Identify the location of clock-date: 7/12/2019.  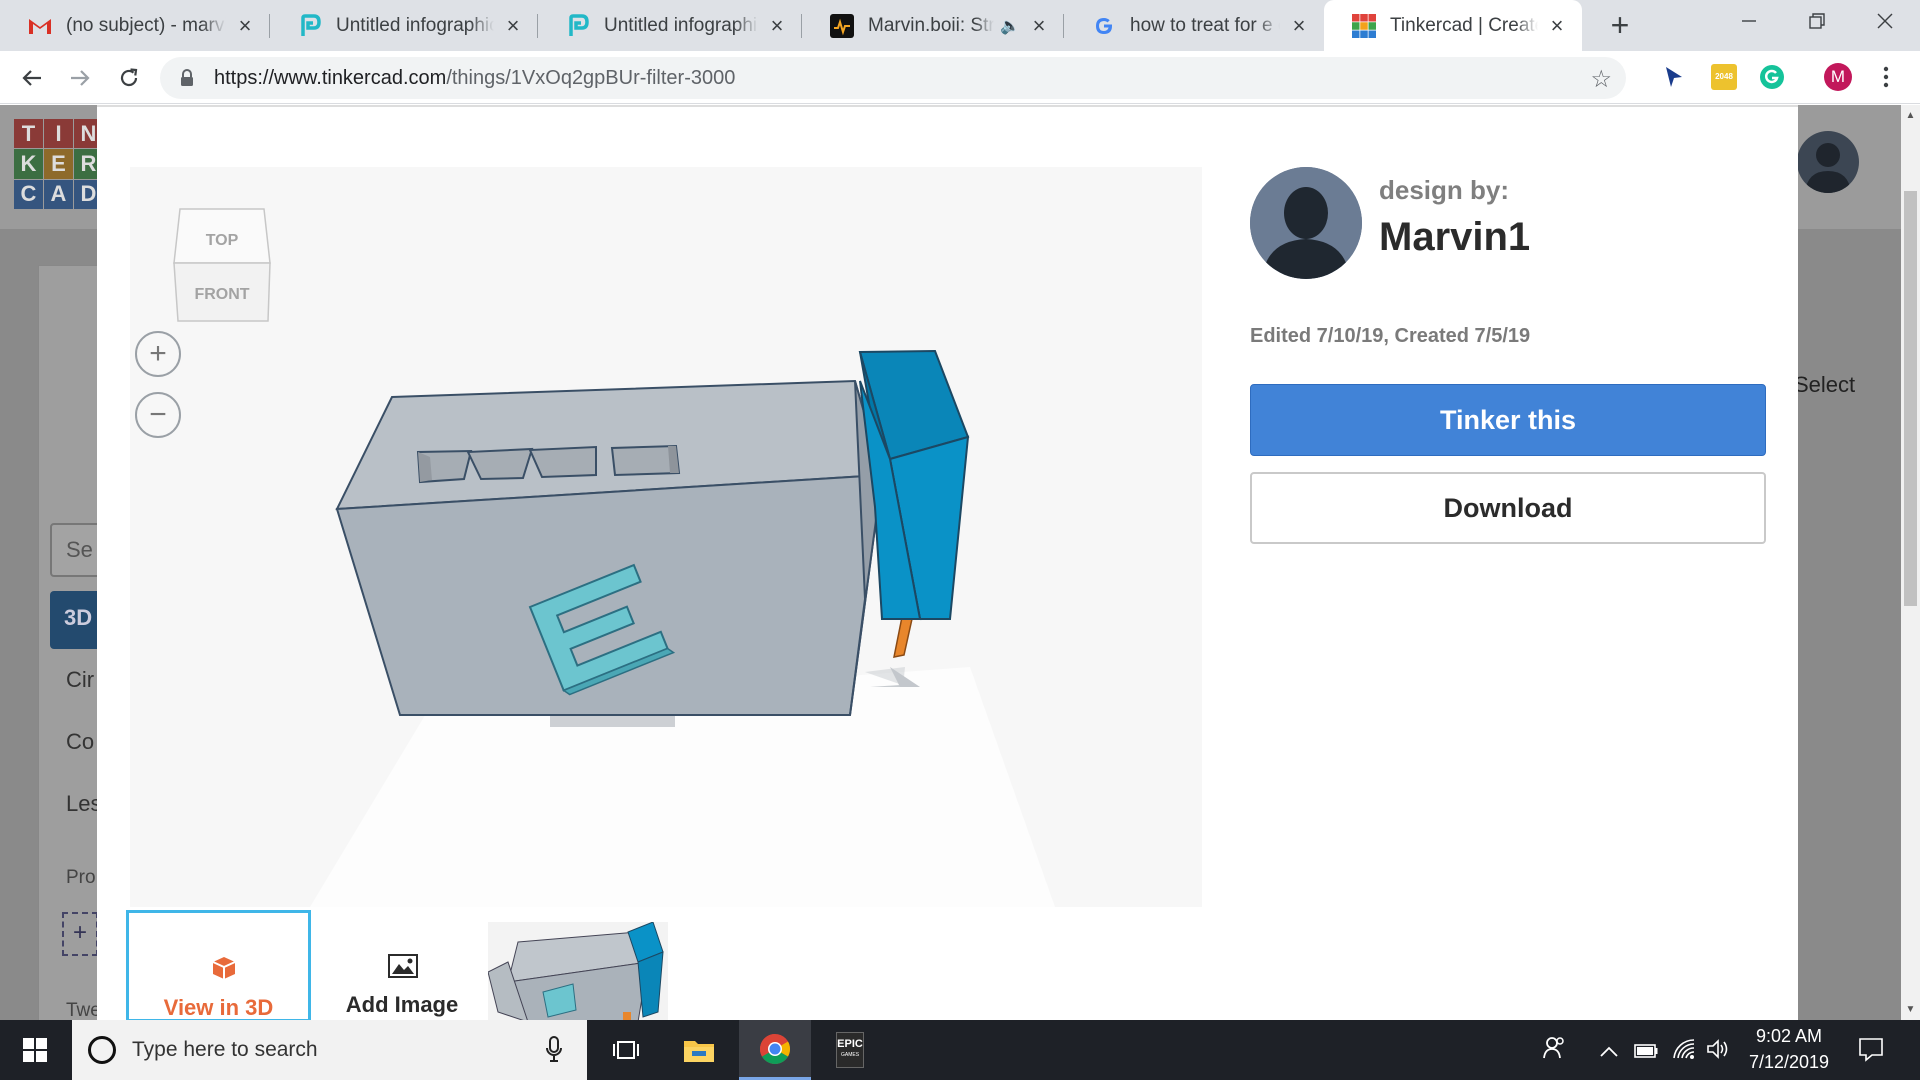
(1789, 1062).